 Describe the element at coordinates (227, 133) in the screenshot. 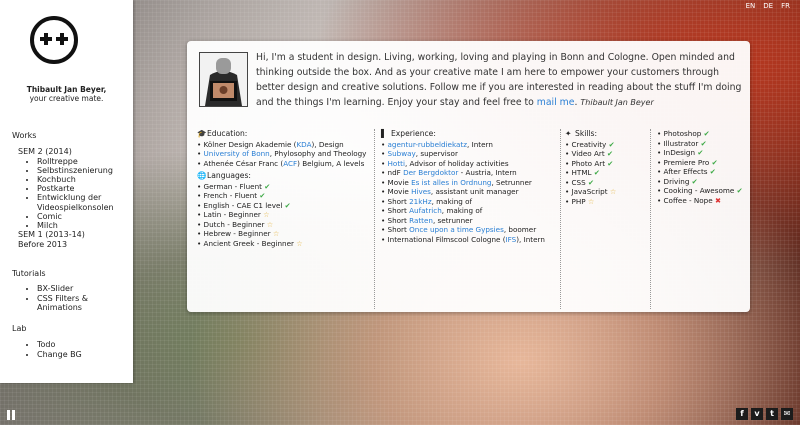

I see `education-title: Education:` at that location.